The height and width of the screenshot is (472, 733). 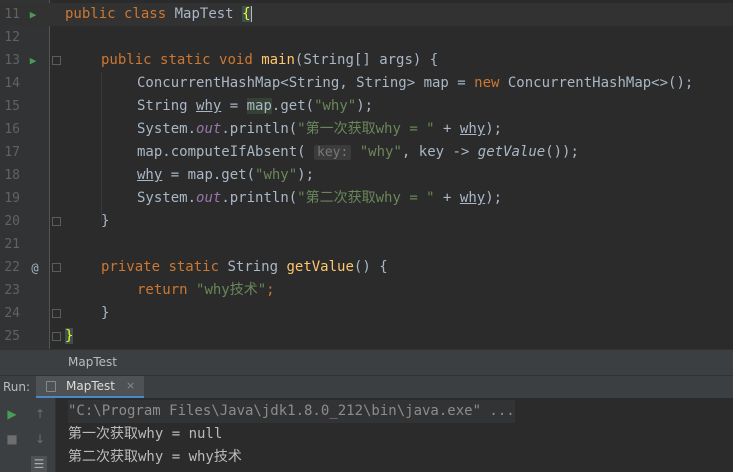 I want to click on code-line-25: }, so click(x=69, y=336).